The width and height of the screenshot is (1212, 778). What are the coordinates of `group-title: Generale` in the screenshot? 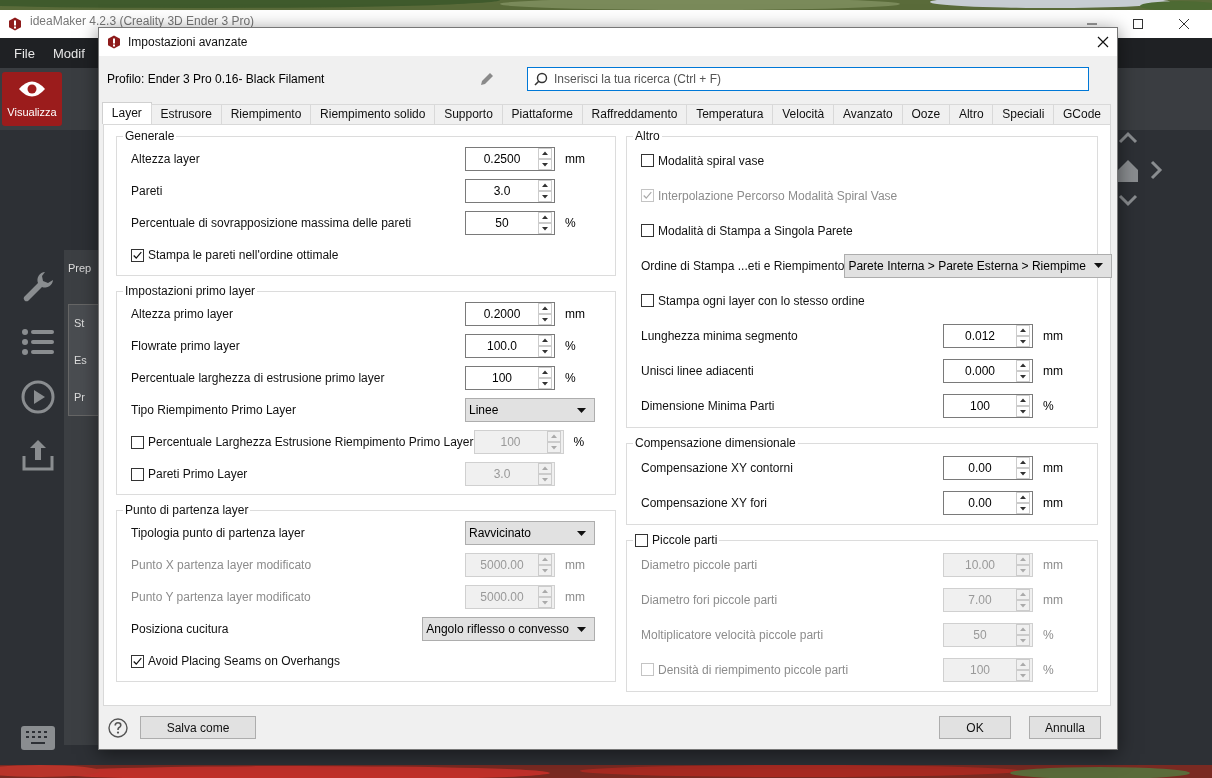 It's located at (150, 136).